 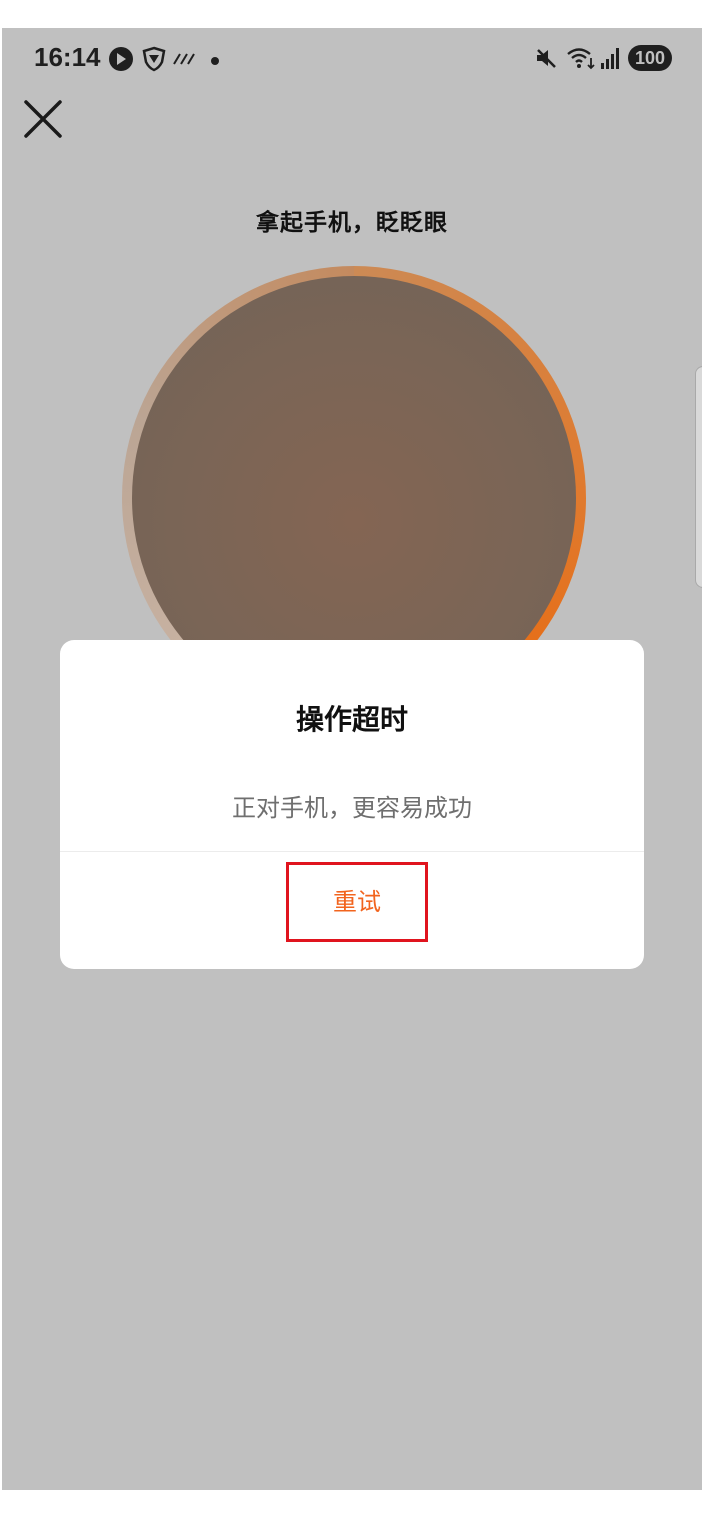 What do you see at coordinates (581, 59) in the screenshot?
I see `wifi-icon` at bounding box center [581, 59].